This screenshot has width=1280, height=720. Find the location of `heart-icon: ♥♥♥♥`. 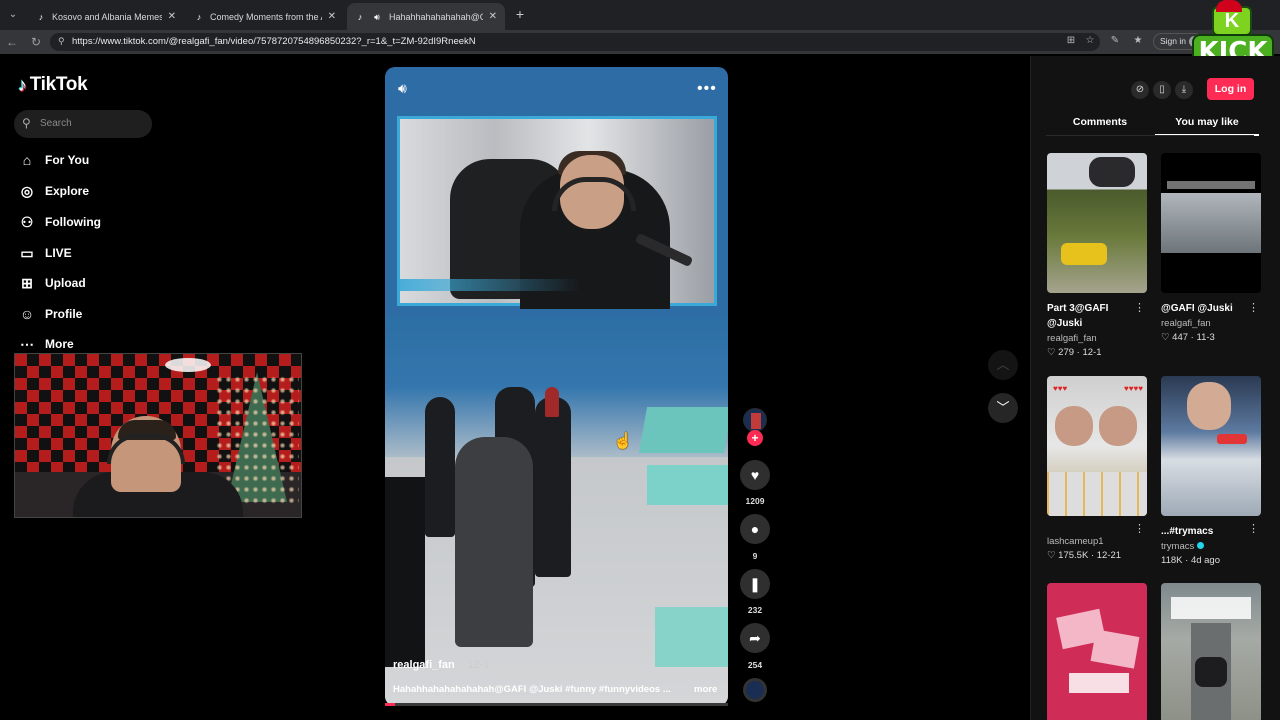

heart-icon: ♥♥♥♥ is located at coordinates (1133, 388).